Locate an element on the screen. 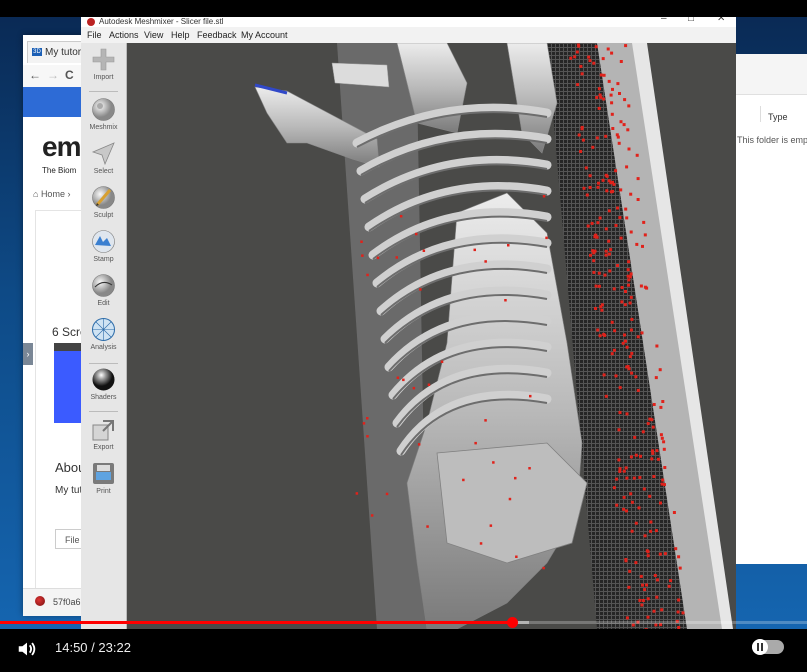 The width and height of the screenshot is (807, 672). export-icon is located at coordinates (103, 430).